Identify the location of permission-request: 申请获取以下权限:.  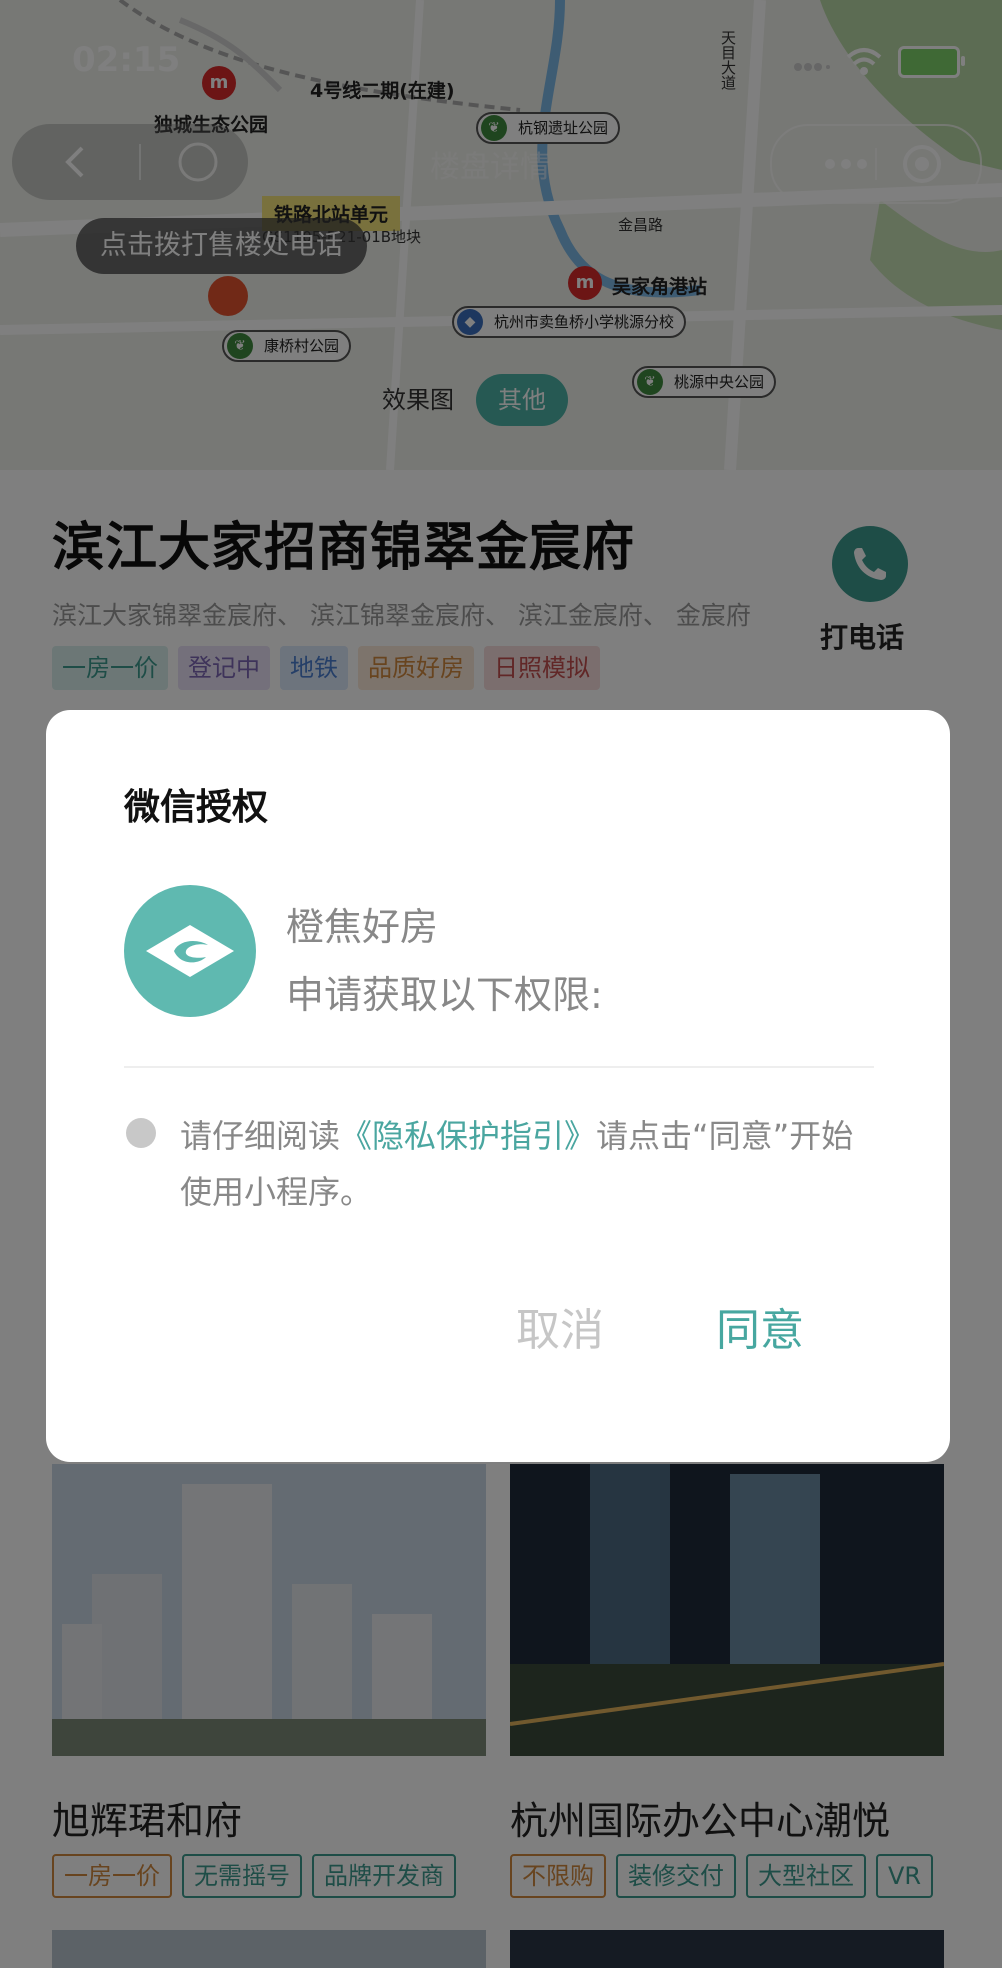
(444, 995).